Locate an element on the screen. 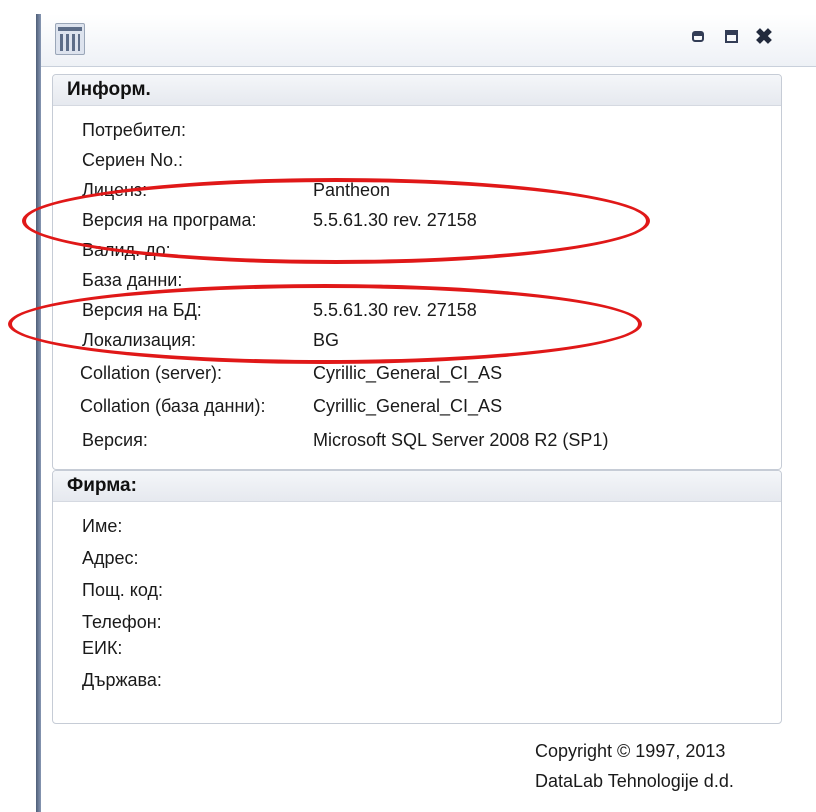 Image resolution: width=816 pixels, height=812 pixels. info-label: Локализация: is located at coordinates (139, 340).